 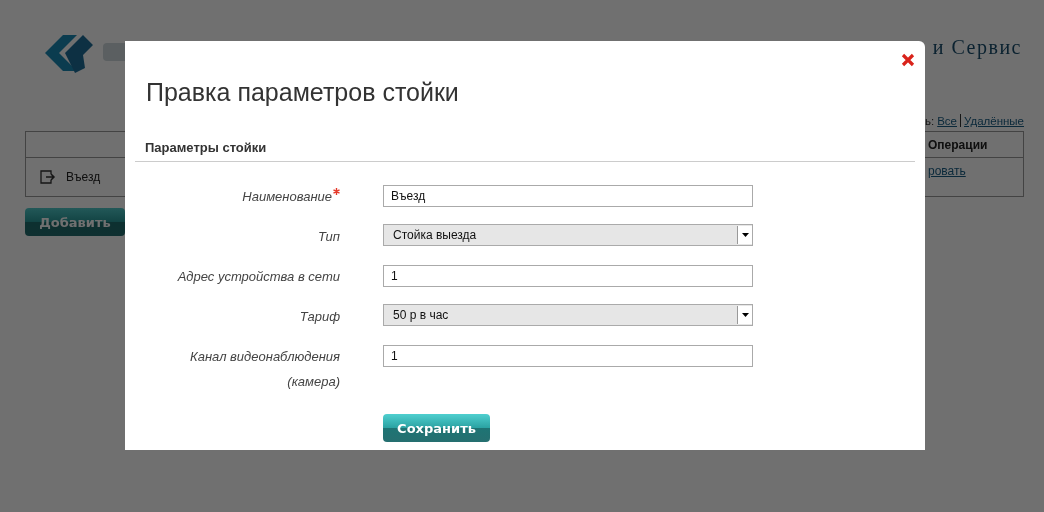 I want to click on column-header: Операции, so click(x=958, y=144).